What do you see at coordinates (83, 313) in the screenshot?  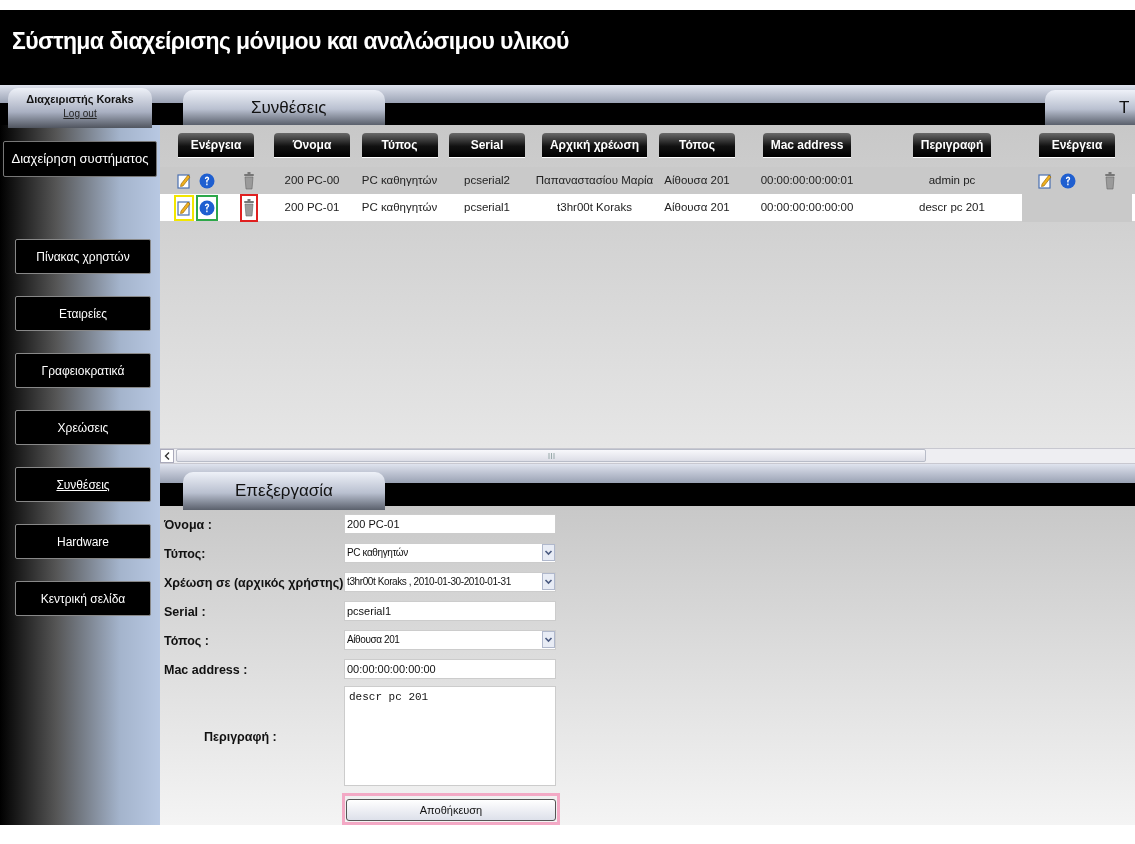 I see `nav-button: Εταιρείες` at bounding box center [83, 313].